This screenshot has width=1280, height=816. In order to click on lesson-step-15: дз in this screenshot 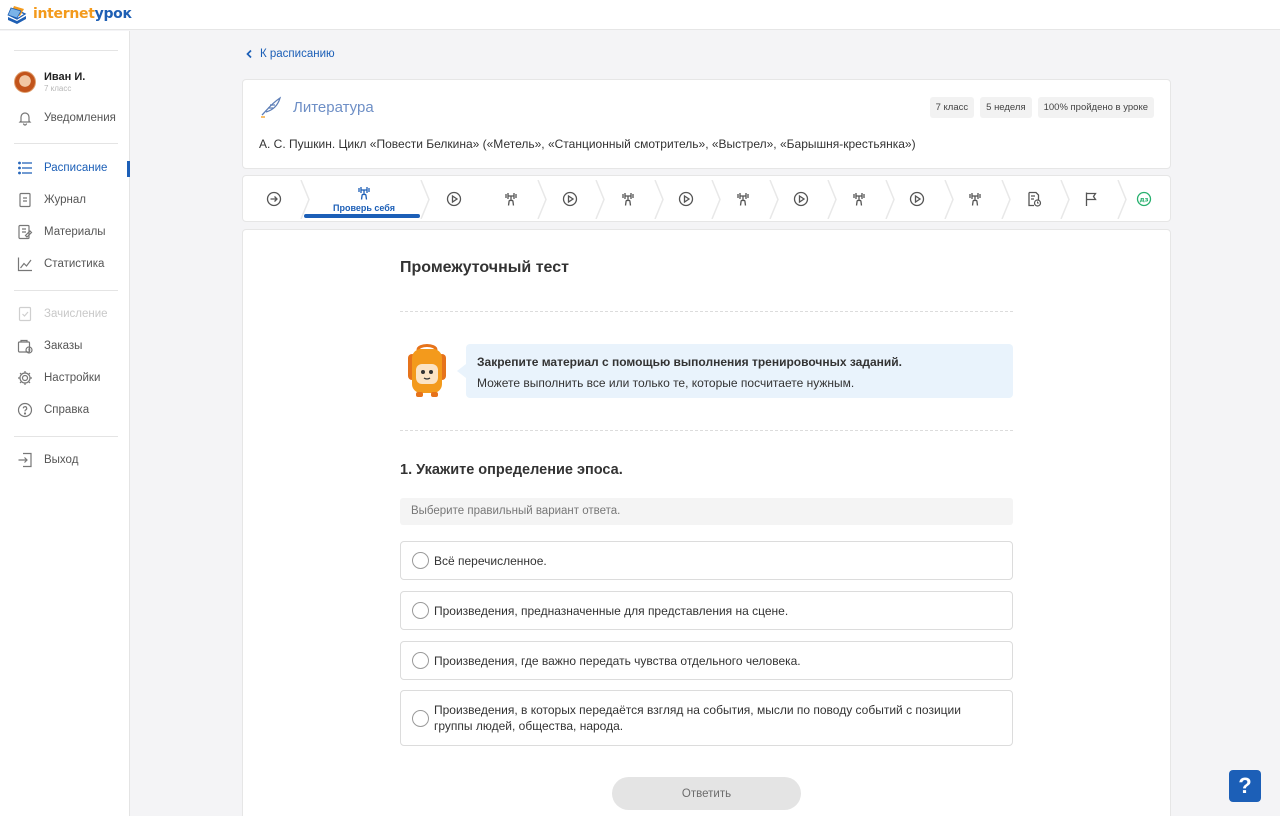, I will do `click(1144, 198)`.